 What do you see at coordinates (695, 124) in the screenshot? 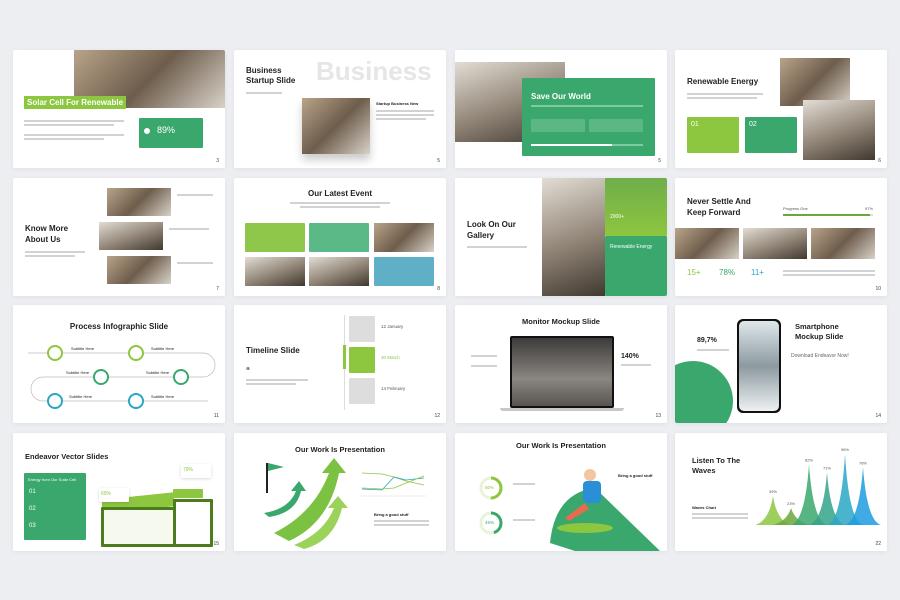
I see `box-number: 01` at bounding box center [695, 124].